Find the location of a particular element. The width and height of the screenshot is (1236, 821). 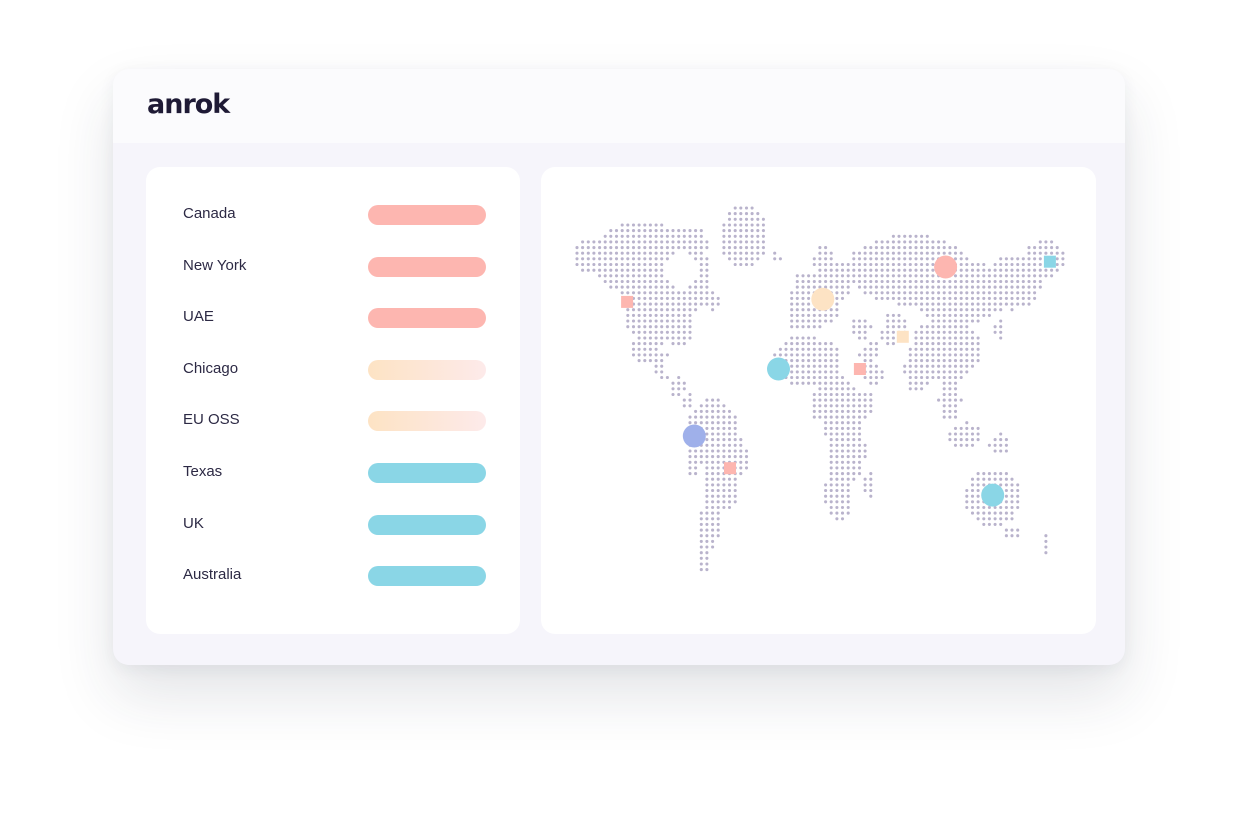

jurisdiction-label: UK is located at coordinates (193, 523).